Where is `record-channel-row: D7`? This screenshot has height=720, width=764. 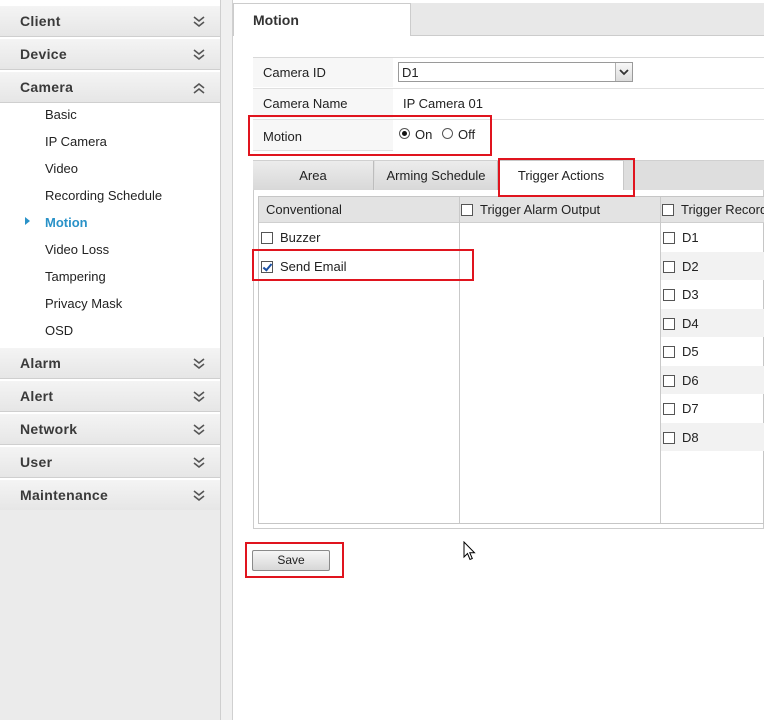
record-channel-row: D7 is located at coordinates (712, 409).